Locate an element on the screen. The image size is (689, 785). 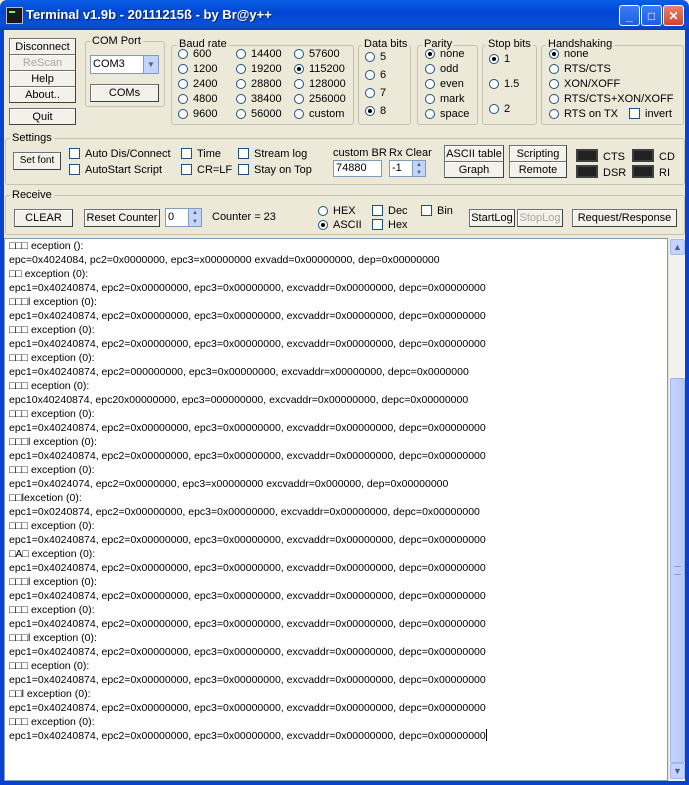
handshaking-radio-0: none is located at coordinates (568, 54).